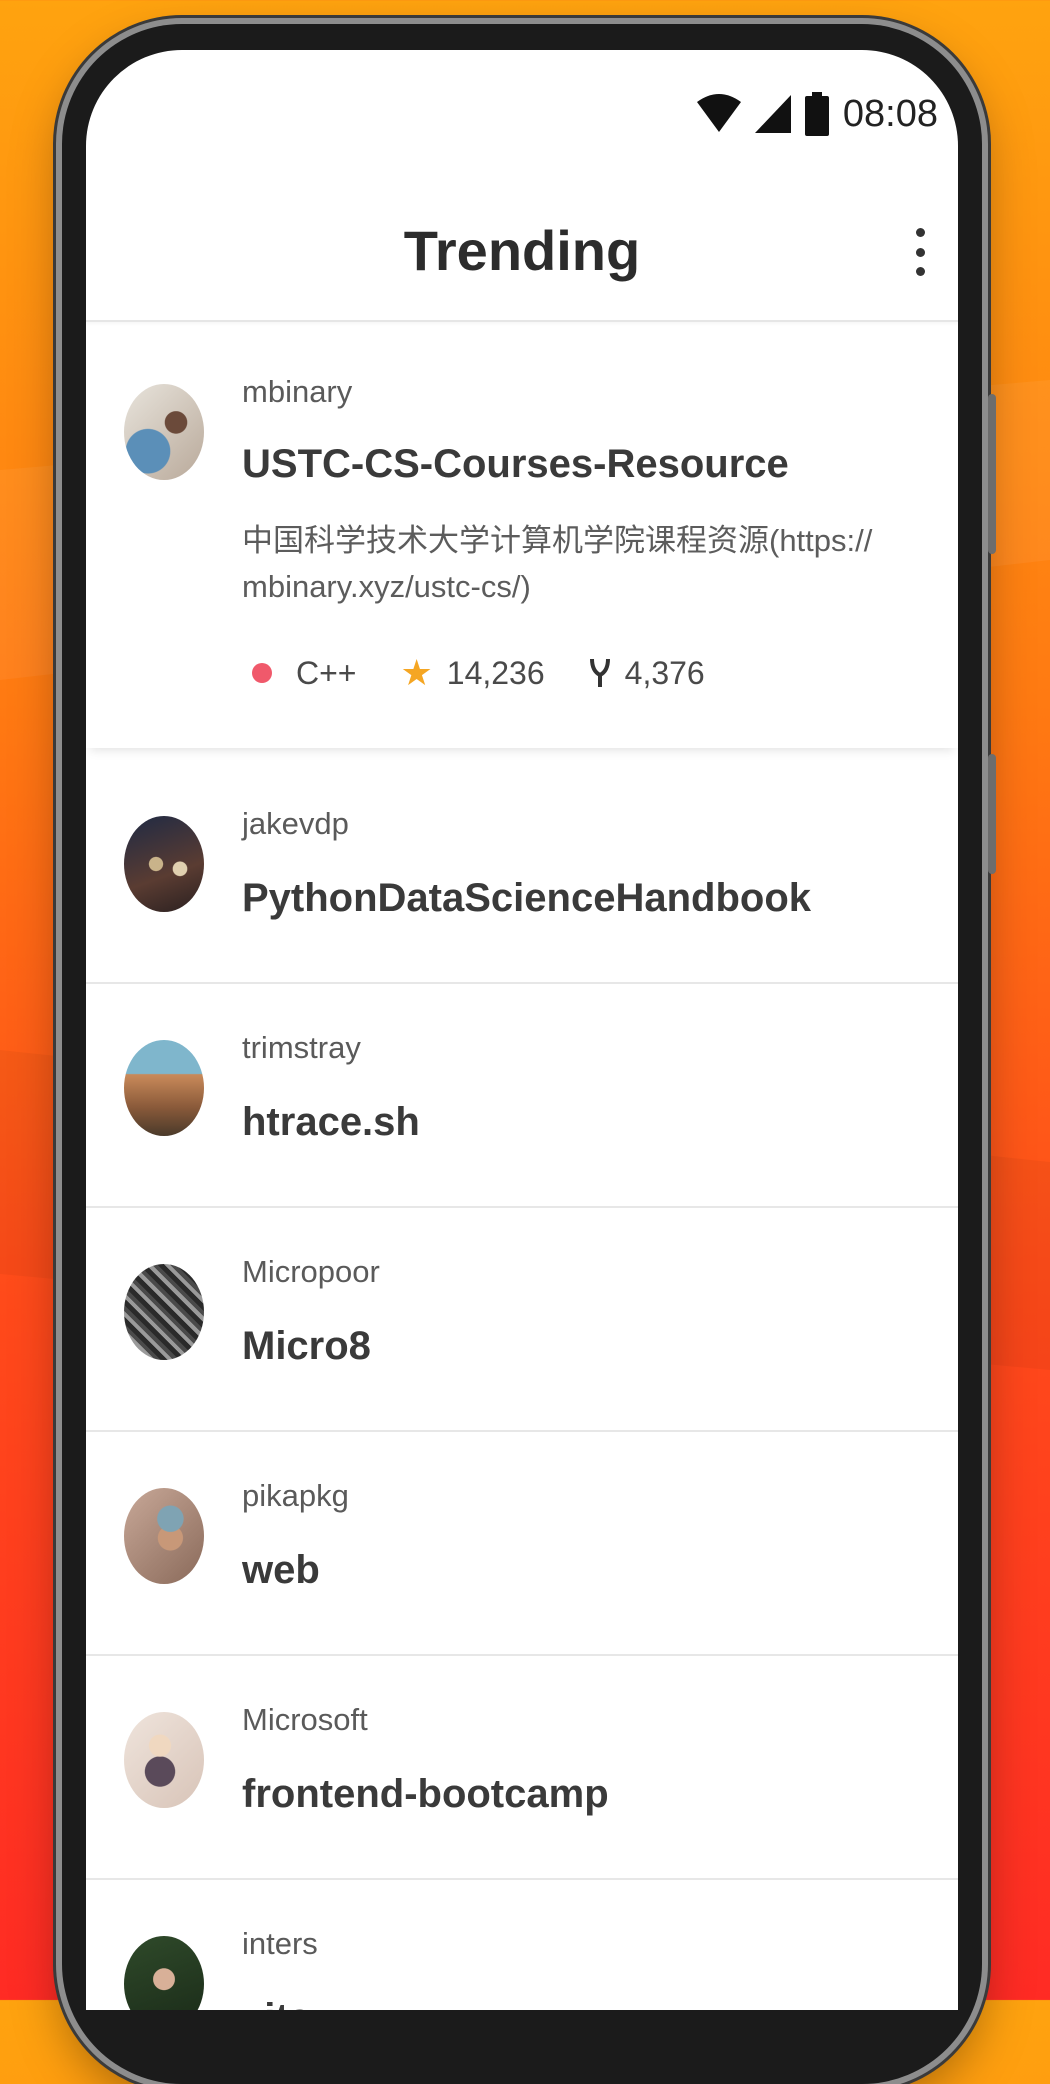 Image resolution: width=1050 pixels, height=2084 pixels. Describe the element at coordinates (522, 872) in the screenshot. I see `repo-item: jakevdp PythonDataScienceHandbook` at that location.